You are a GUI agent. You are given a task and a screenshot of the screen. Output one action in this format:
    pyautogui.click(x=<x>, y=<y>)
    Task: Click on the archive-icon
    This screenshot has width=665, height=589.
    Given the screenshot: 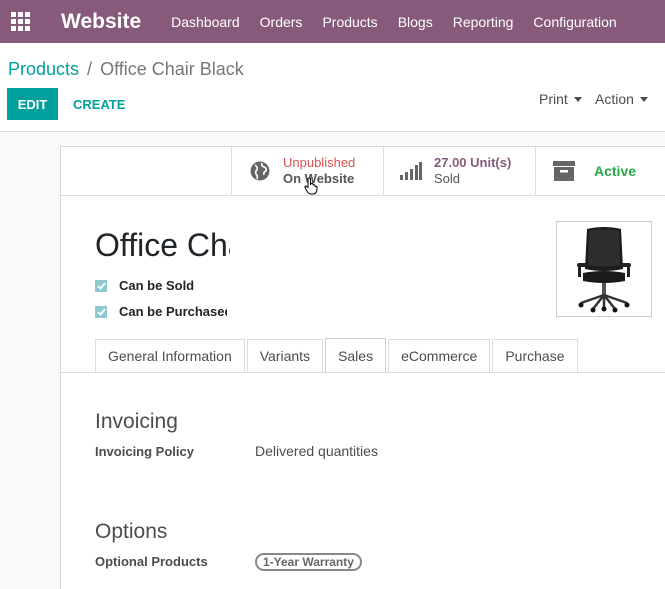 What is the action you would take?
    pyautogui.click(x=564, y=171)
    